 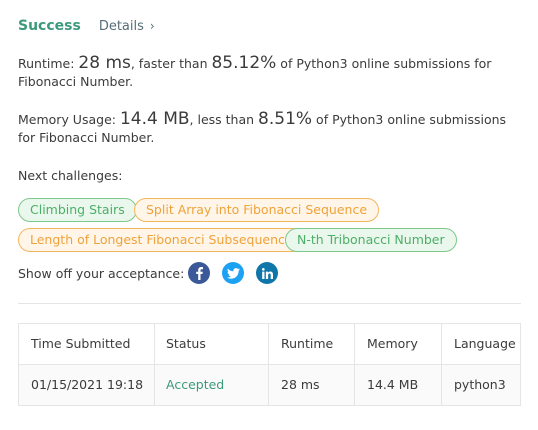 What do you see at coordinates (244, 63) in the screenshot?
I see `runtime-percent: 85.12%` at bounding box center [244, 63].